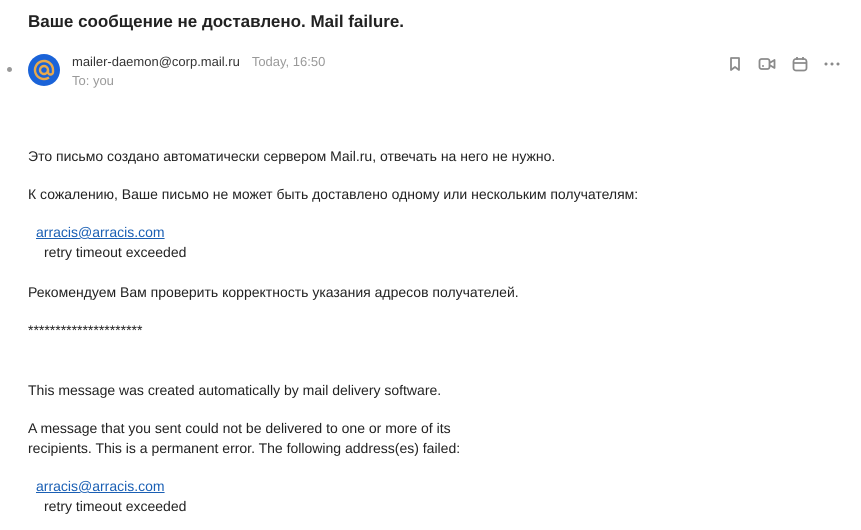  Describe the element at coordinates (235, 390) in the screenshot. I see `body-paragraph: This message was created automatically by mail delivery software.` at that location.